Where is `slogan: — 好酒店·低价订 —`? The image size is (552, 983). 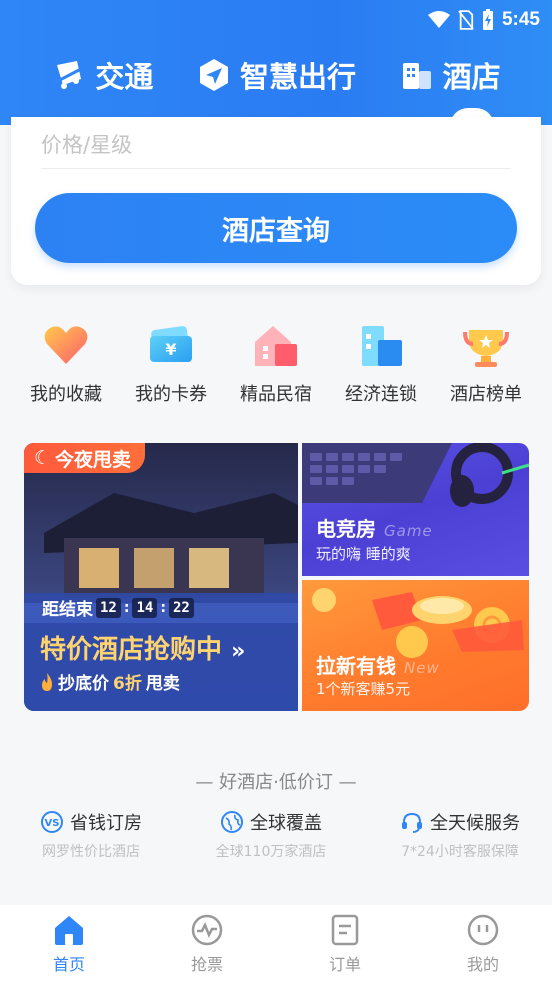 slogan: — 好酒店·低价订 — is located at coordinates (276, 782).